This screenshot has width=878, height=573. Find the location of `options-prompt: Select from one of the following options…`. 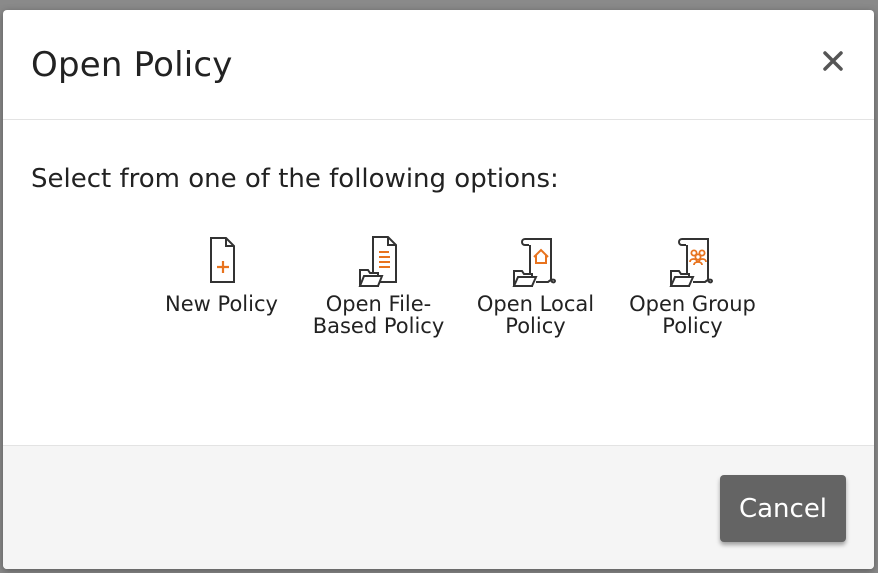

options-prompt: Select from one of the following options… is located at coordinates (295, 179).